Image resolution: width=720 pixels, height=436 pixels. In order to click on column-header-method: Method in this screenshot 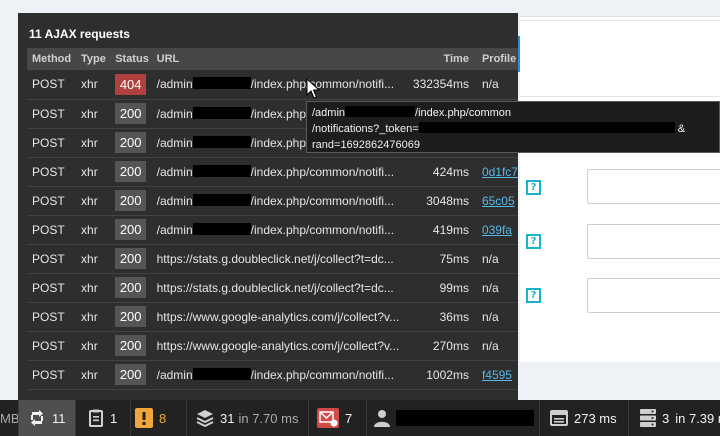, I will do `click(52, 59)`.